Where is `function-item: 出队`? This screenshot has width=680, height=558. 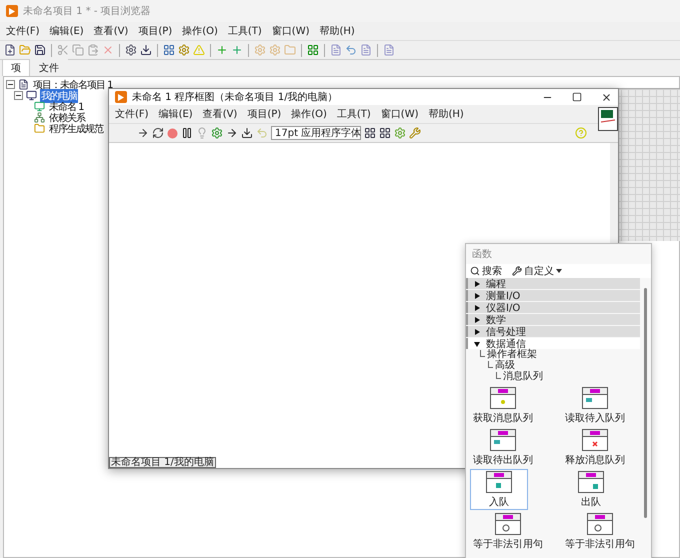
function-item: 出队 is located at coordinates (591, 489).